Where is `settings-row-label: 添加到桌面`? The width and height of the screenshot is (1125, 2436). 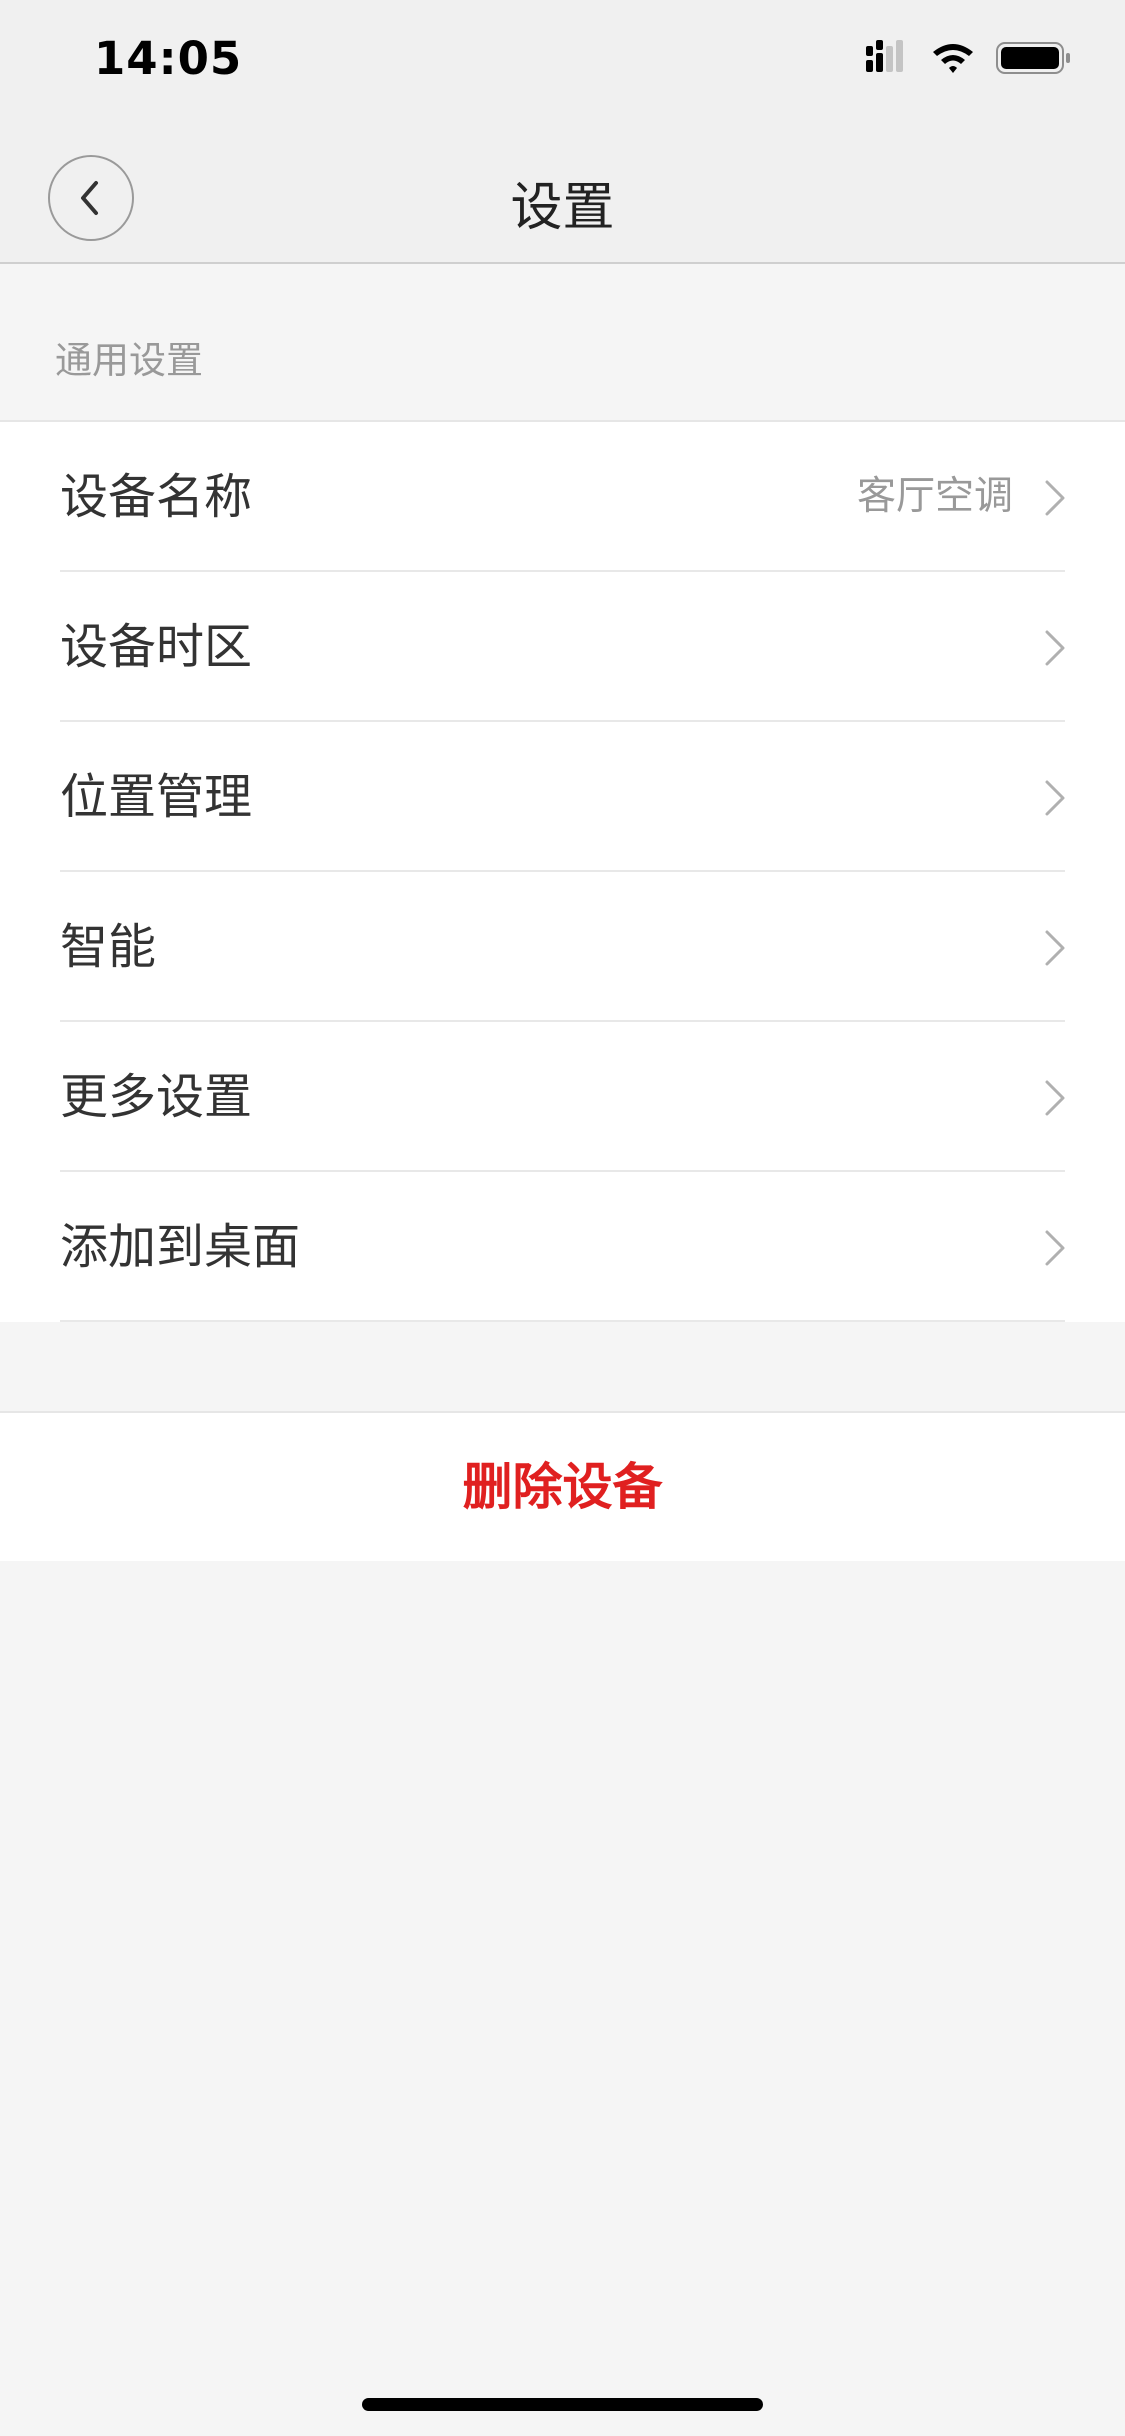
settings-row-label: 添加到桌面 is located at coordinates (180, 1247).